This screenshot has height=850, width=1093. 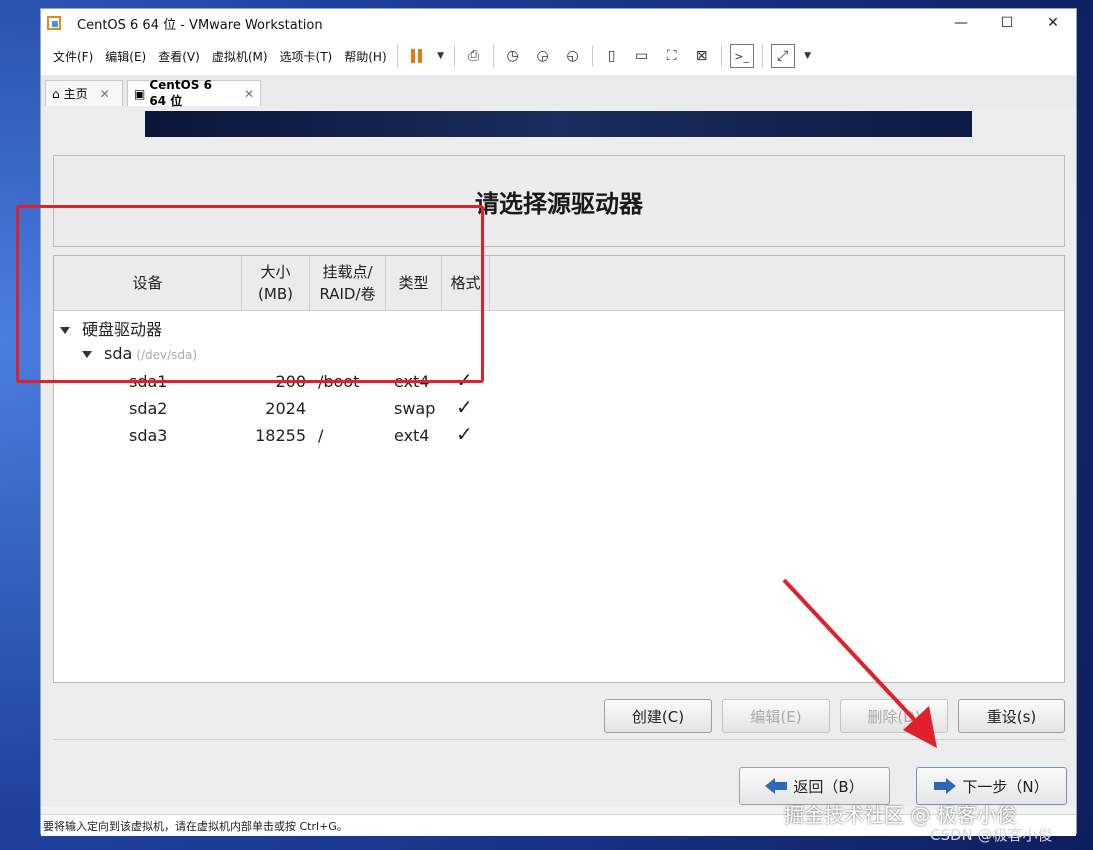 What do you see at coordinates (179, 56) in the screenshot?
I see `menu-view: 查看(V)` at bounding box center [179, 56].